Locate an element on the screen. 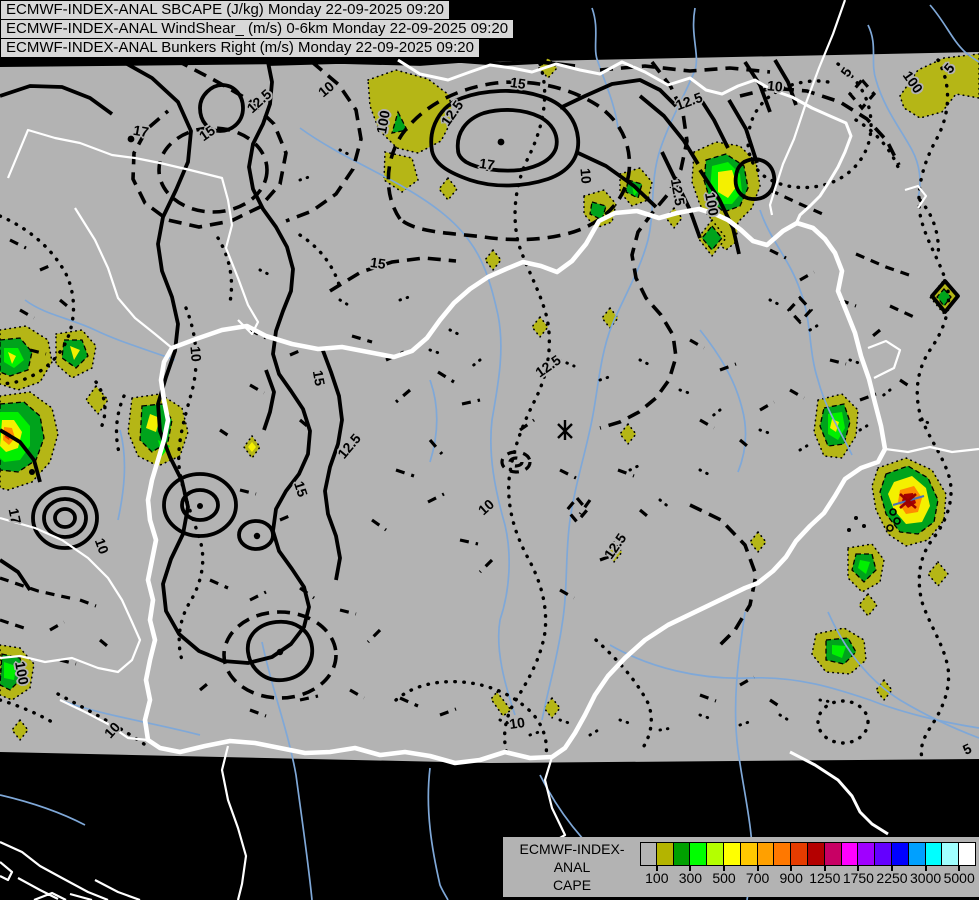 This screenshot has width=979, height=900. legend-tick-label: 700 is located at coordinates (757, 878).